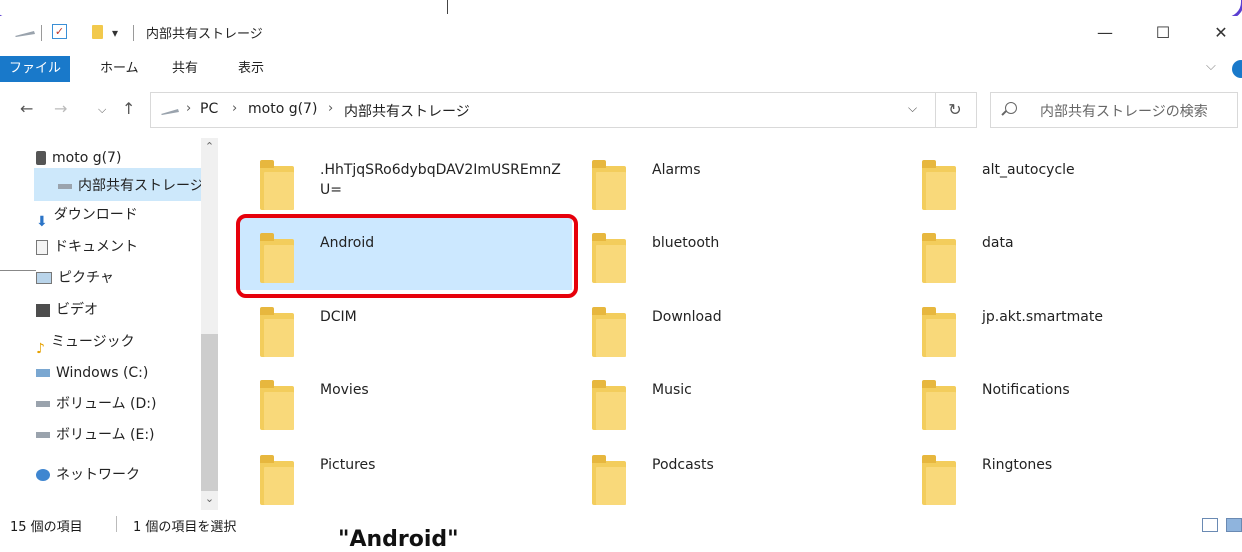 This screenshot has width=1242, height=552. What do you see at coordinates (730, 340) in the screenshot?
I see `folder-item: Download` at bounding box center [730, 340].